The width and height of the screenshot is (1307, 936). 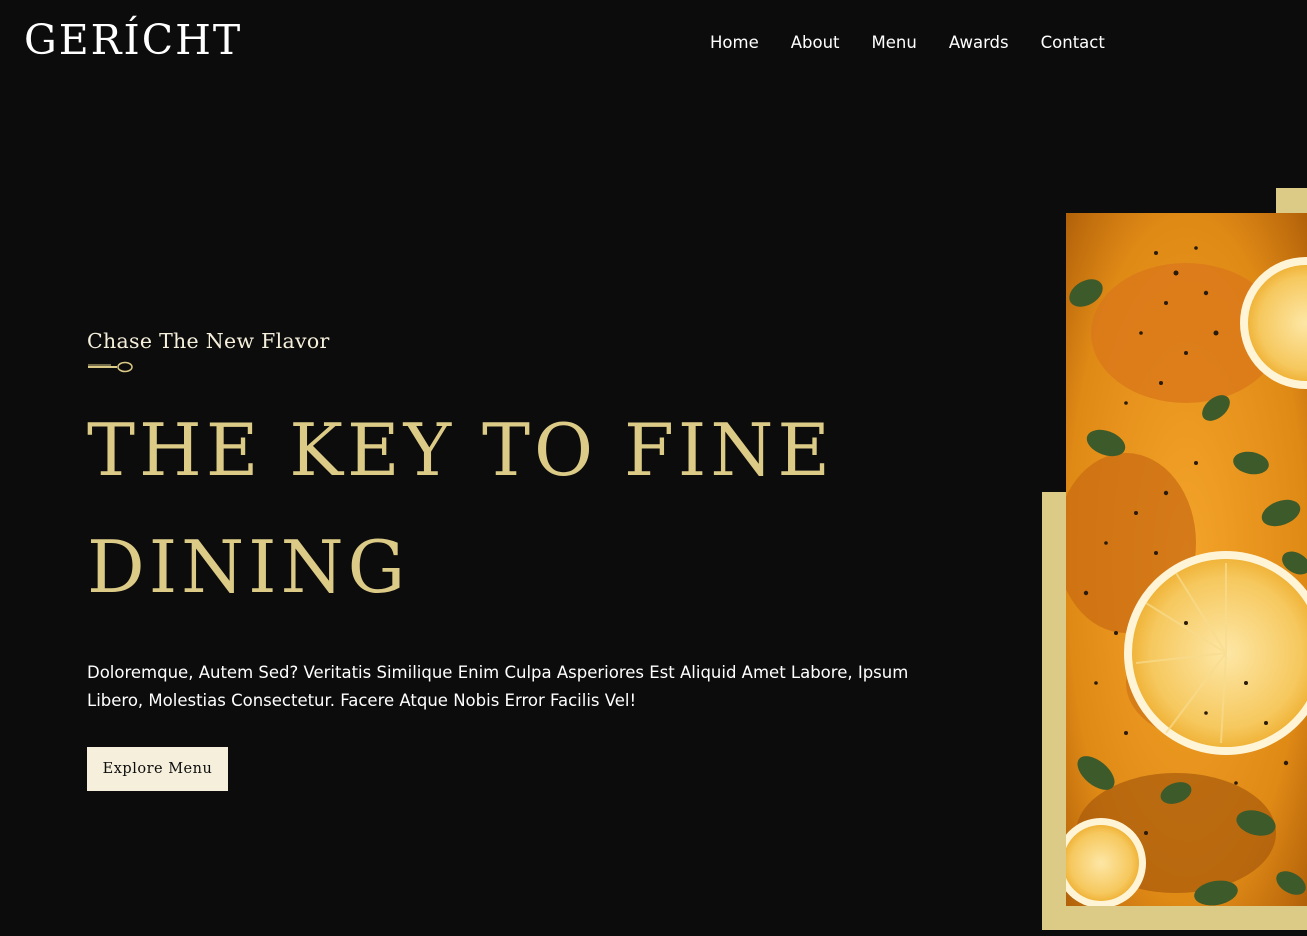 What do you see at coordinates (110, 367) in the screenshot?
I see `spoon-icon` at bounding box center [110, 367].